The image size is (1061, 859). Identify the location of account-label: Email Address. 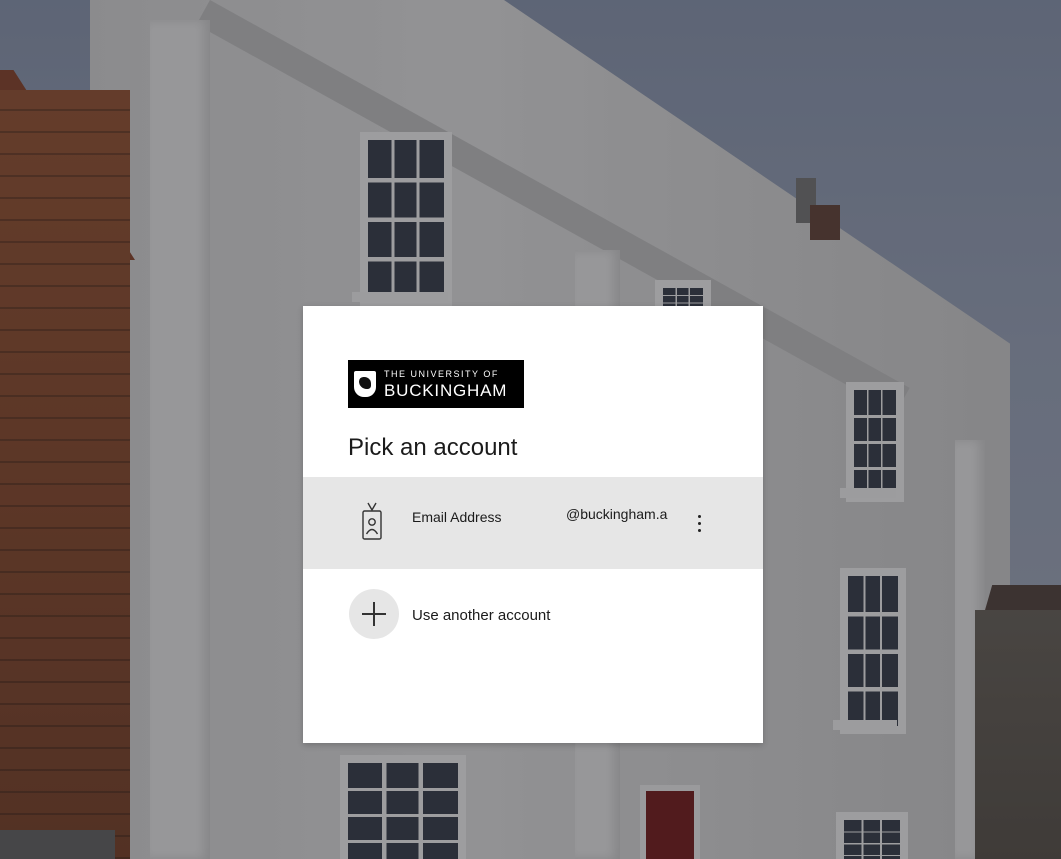
(457, 517).